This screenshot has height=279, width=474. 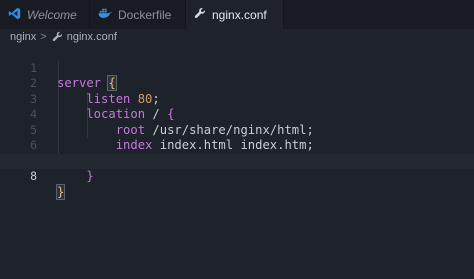 I want to click on breadcrumb-folder: nginx, so click(x=23, y=37).